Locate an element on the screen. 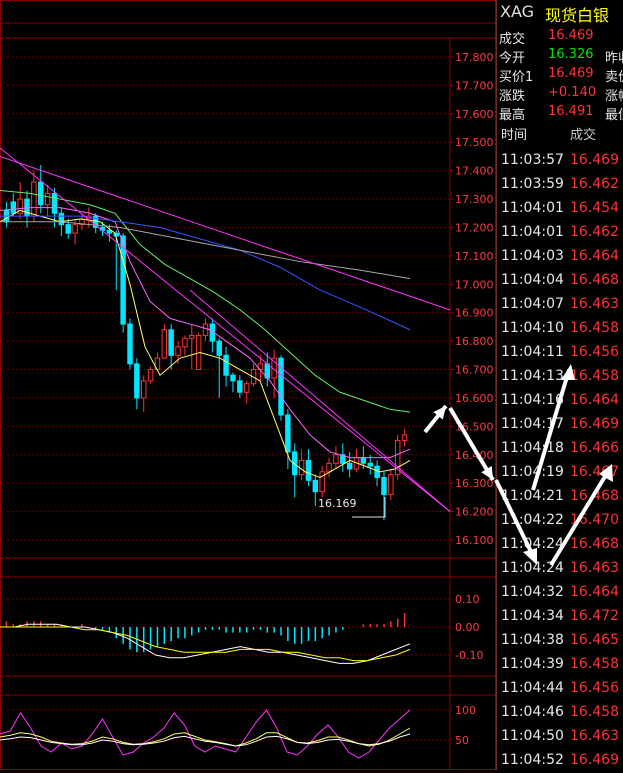 The image size is (623, 773). quote-header: XAG 现货白银 is located at coordinates (560, 13).